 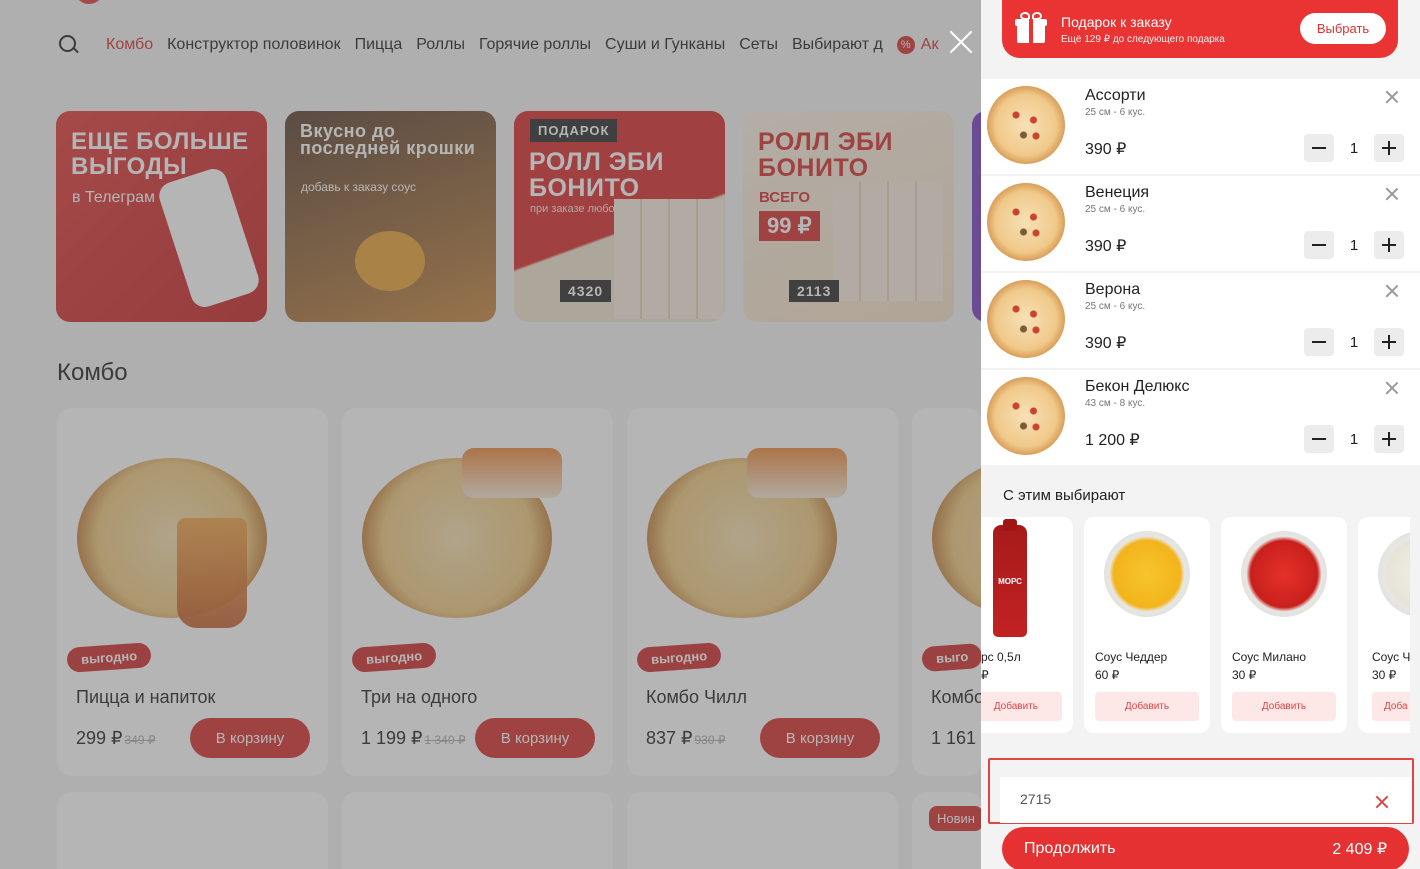 What do you see at coordinates (1384, 625) in the screenshot?
I see `upsell-card: Соус Че 30 ₽ Доба` at bounding box center [1384, 625].